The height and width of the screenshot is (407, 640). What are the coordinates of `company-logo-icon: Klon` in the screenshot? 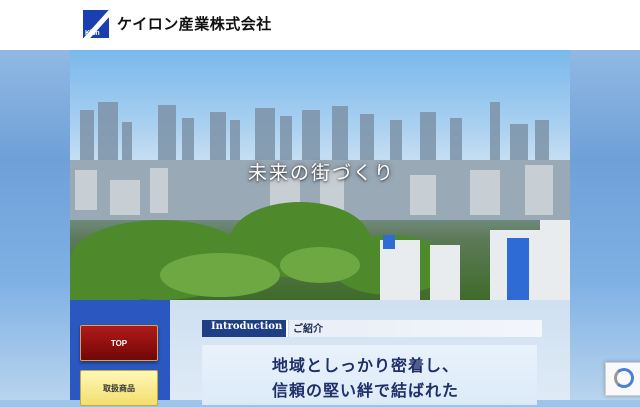 It's located at (96, 24).